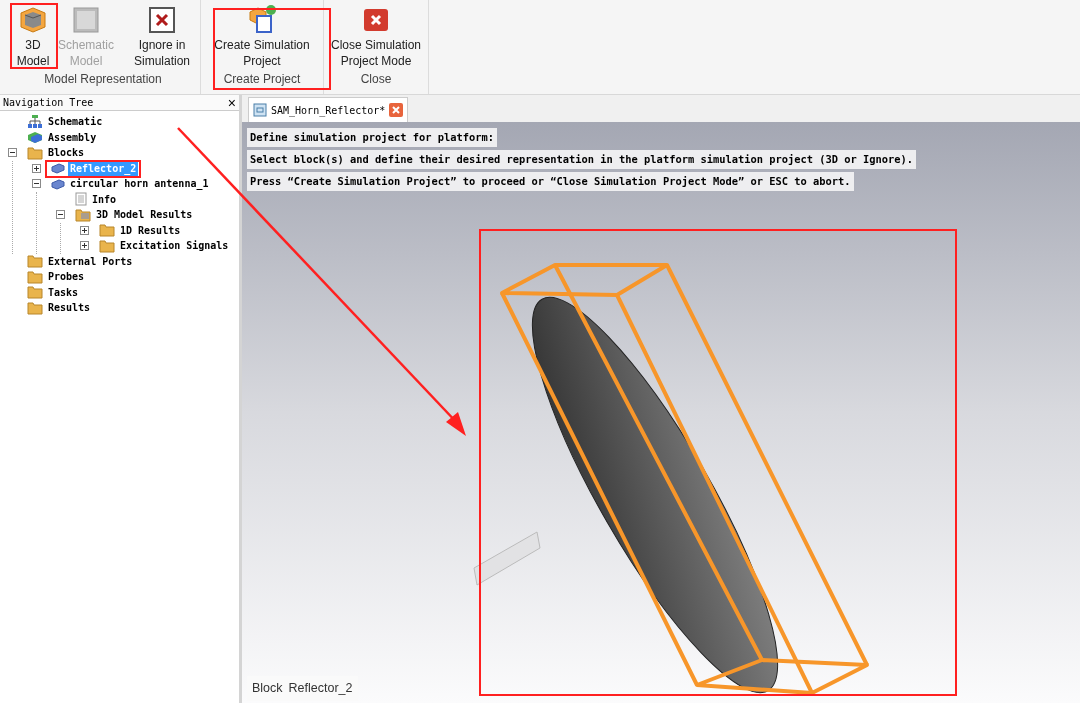 This screenshot has width=1080, height=703. Describe the element at coordinates (35, 137) in the screenshot. I see `assembly-icon` at that location.